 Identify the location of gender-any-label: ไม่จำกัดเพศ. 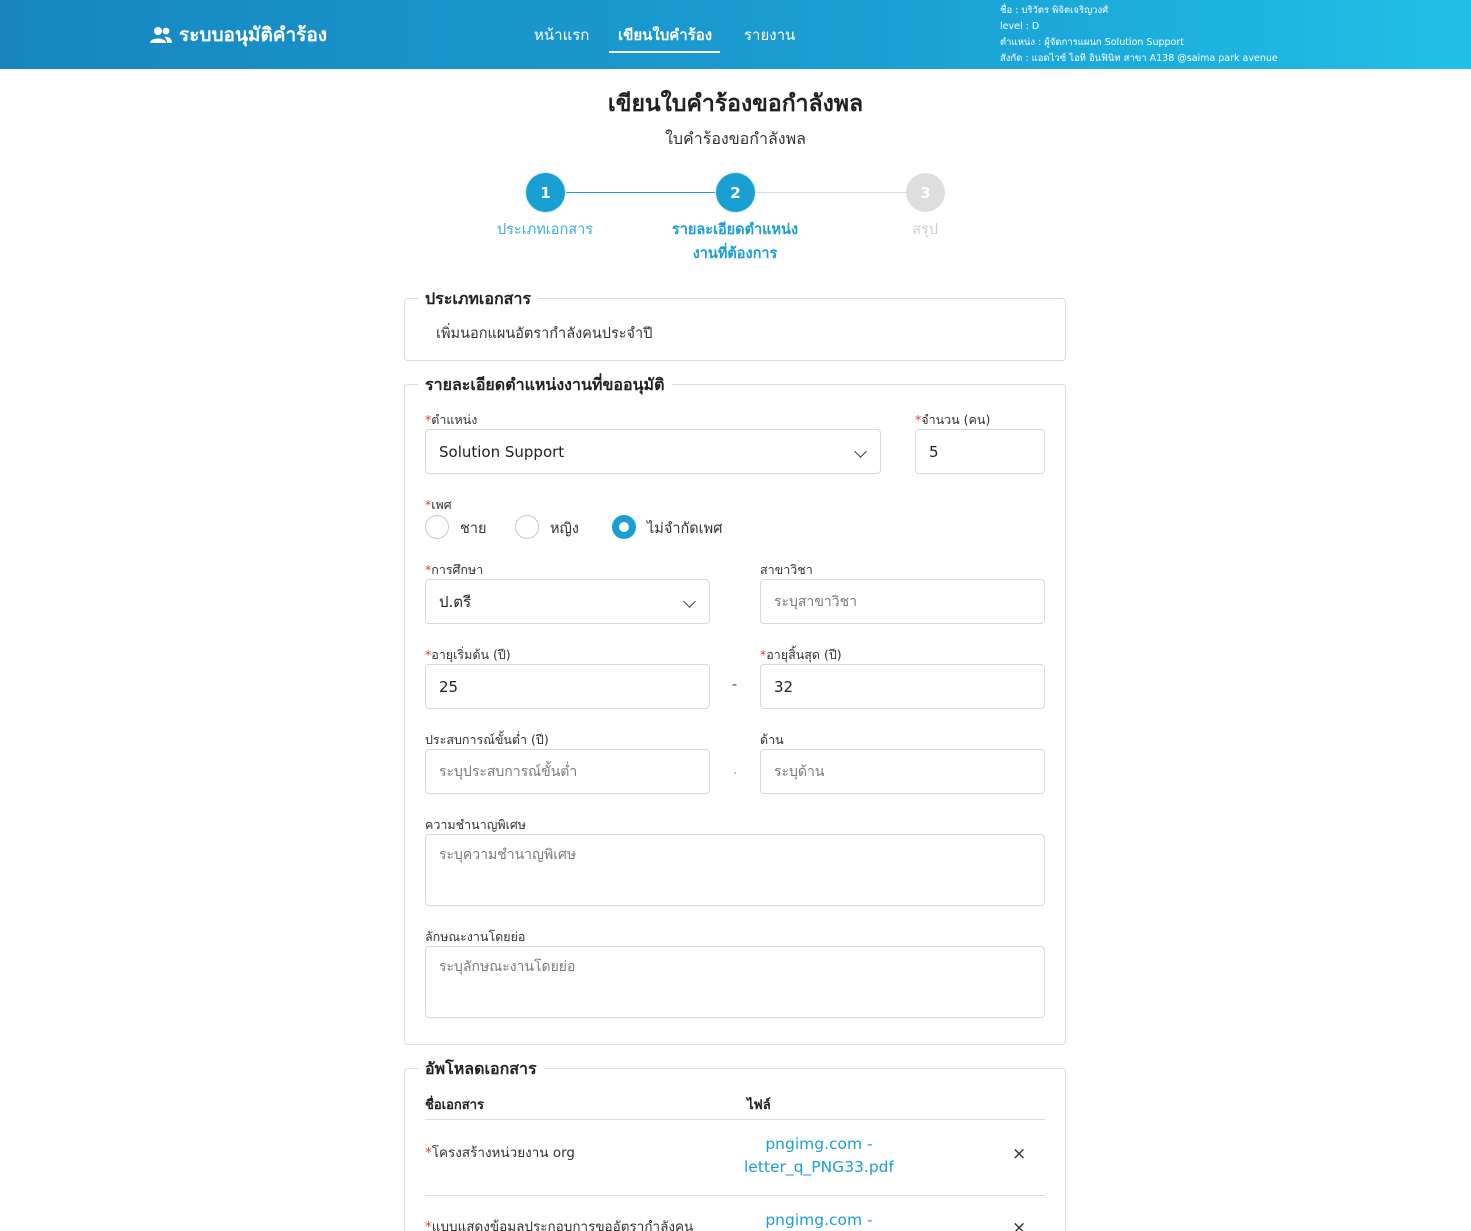
(684, 528).